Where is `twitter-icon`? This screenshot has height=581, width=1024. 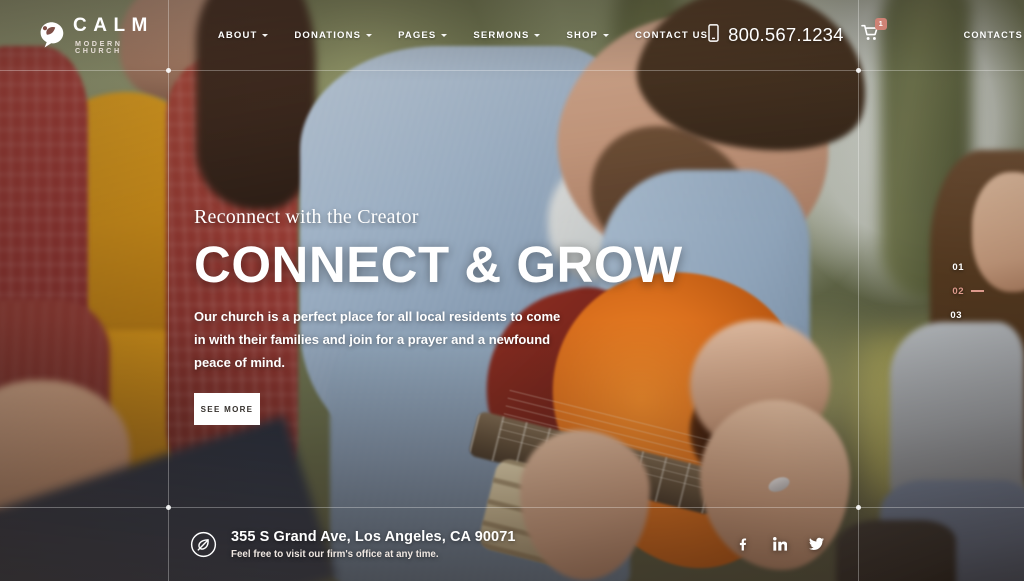
twitter-icon is located at coordinates (816, 544).